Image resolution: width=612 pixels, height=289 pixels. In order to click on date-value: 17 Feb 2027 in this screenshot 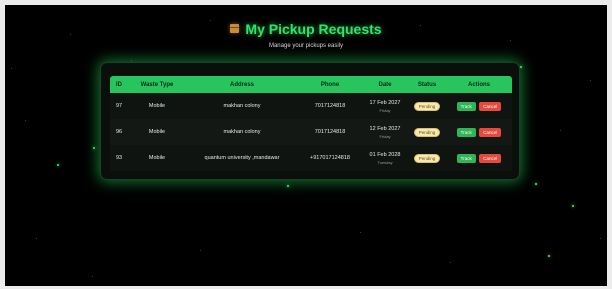, I will do `click(385, 102)`.